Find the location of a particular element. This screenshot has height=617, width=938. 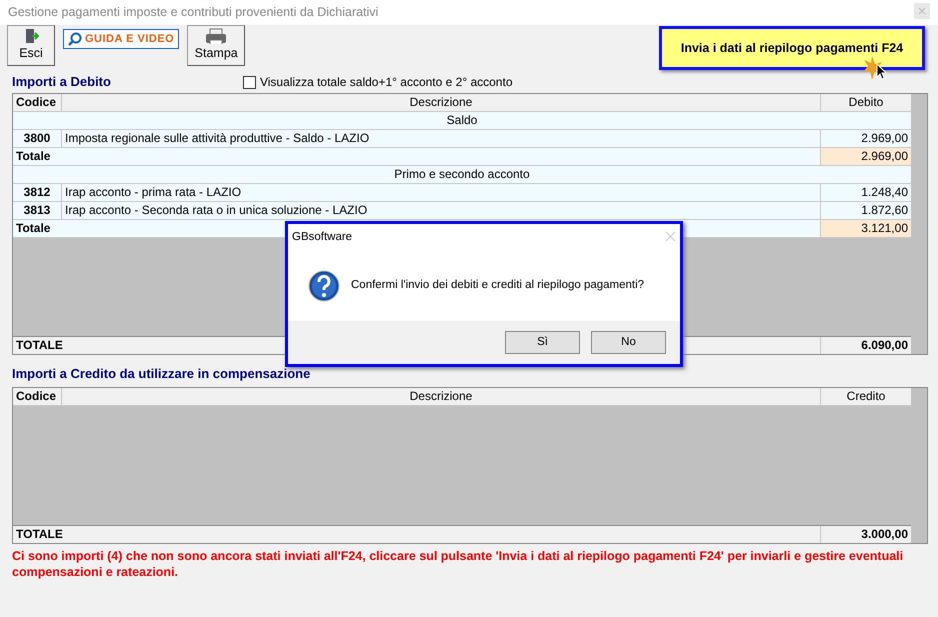

warning-message: Ci sono importi (4) che non sono ancora stati inviati all'F24, cliccare sul pulsante 'Invia i dati al riepilogo pagamenti F24' per inviarli e gestire eventuali compensazioni e rateazioni. is located at coordinates (457, 564).